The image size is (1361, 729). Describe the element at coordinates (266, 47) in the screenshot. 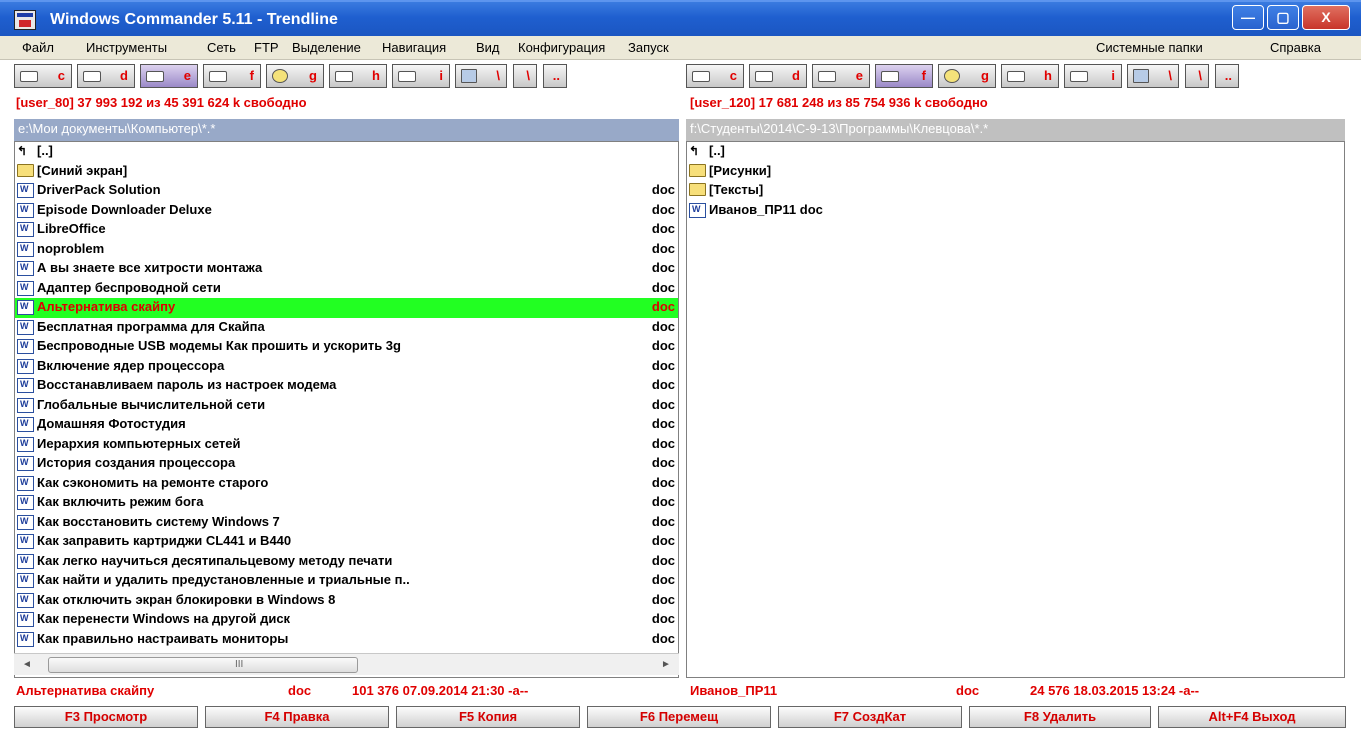

I see `menu-ftp: FTP` at that location.